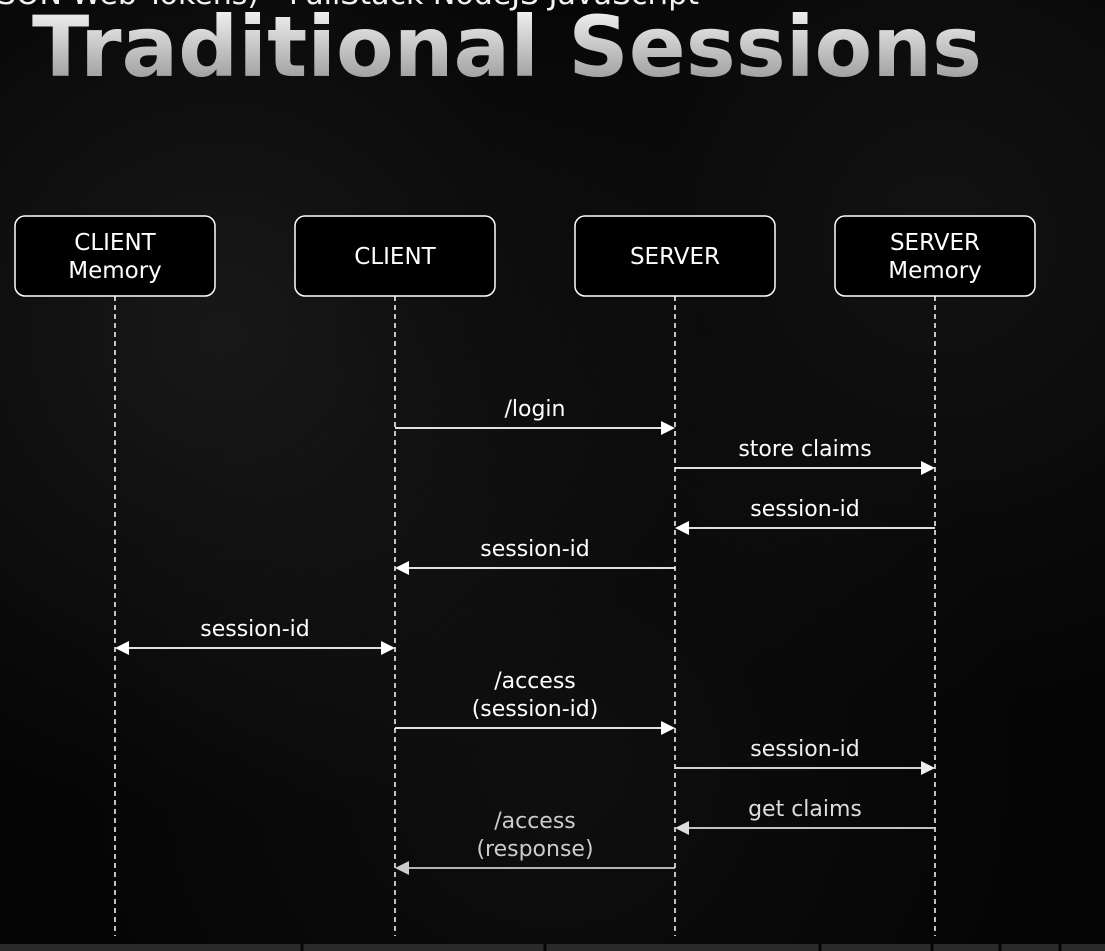 This screenshot has height=951, width=1105. I want to click on message-7: session-id, so click(805, 756).